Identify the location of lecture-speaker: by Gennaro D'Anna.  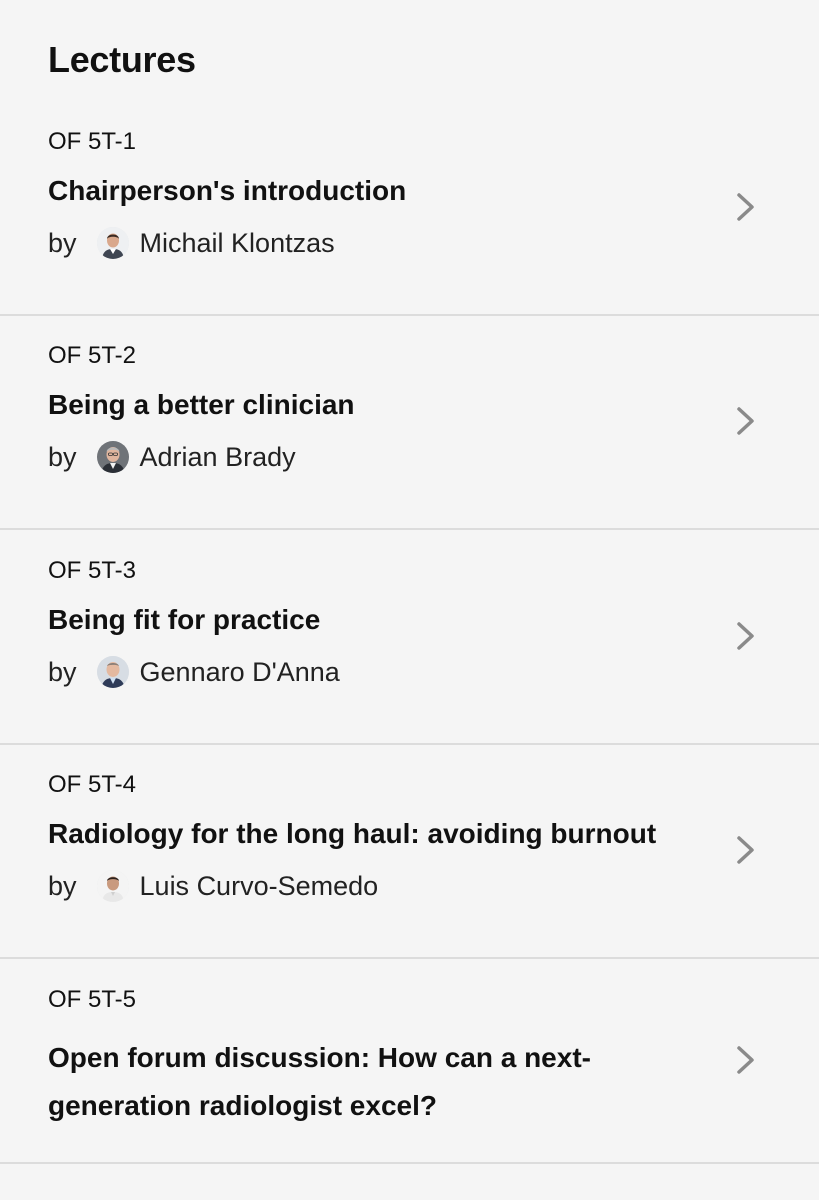
(194, 672).